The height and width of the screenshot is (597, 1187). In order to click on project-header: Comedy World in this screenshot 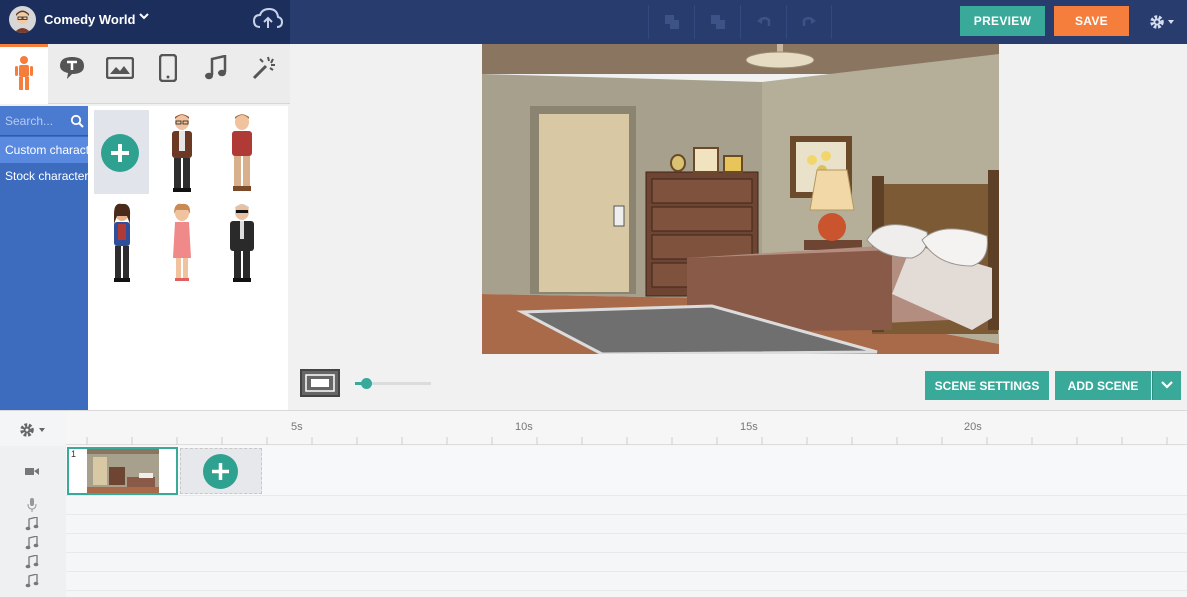, I will do `click(145, 22)`.